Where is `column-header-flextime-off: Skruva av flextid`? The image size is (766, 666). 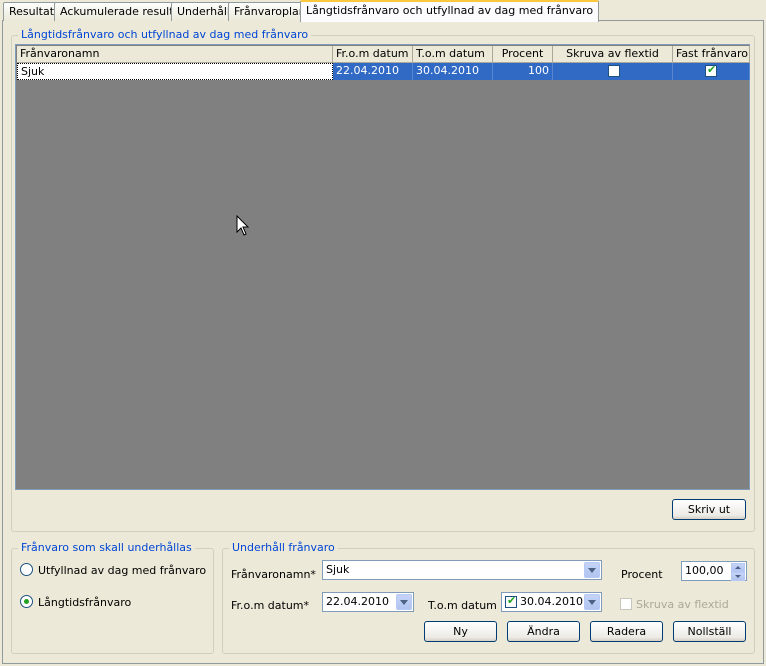 column-header-flextime-off: Skruva av flextid is located at coordinates (613, 54).